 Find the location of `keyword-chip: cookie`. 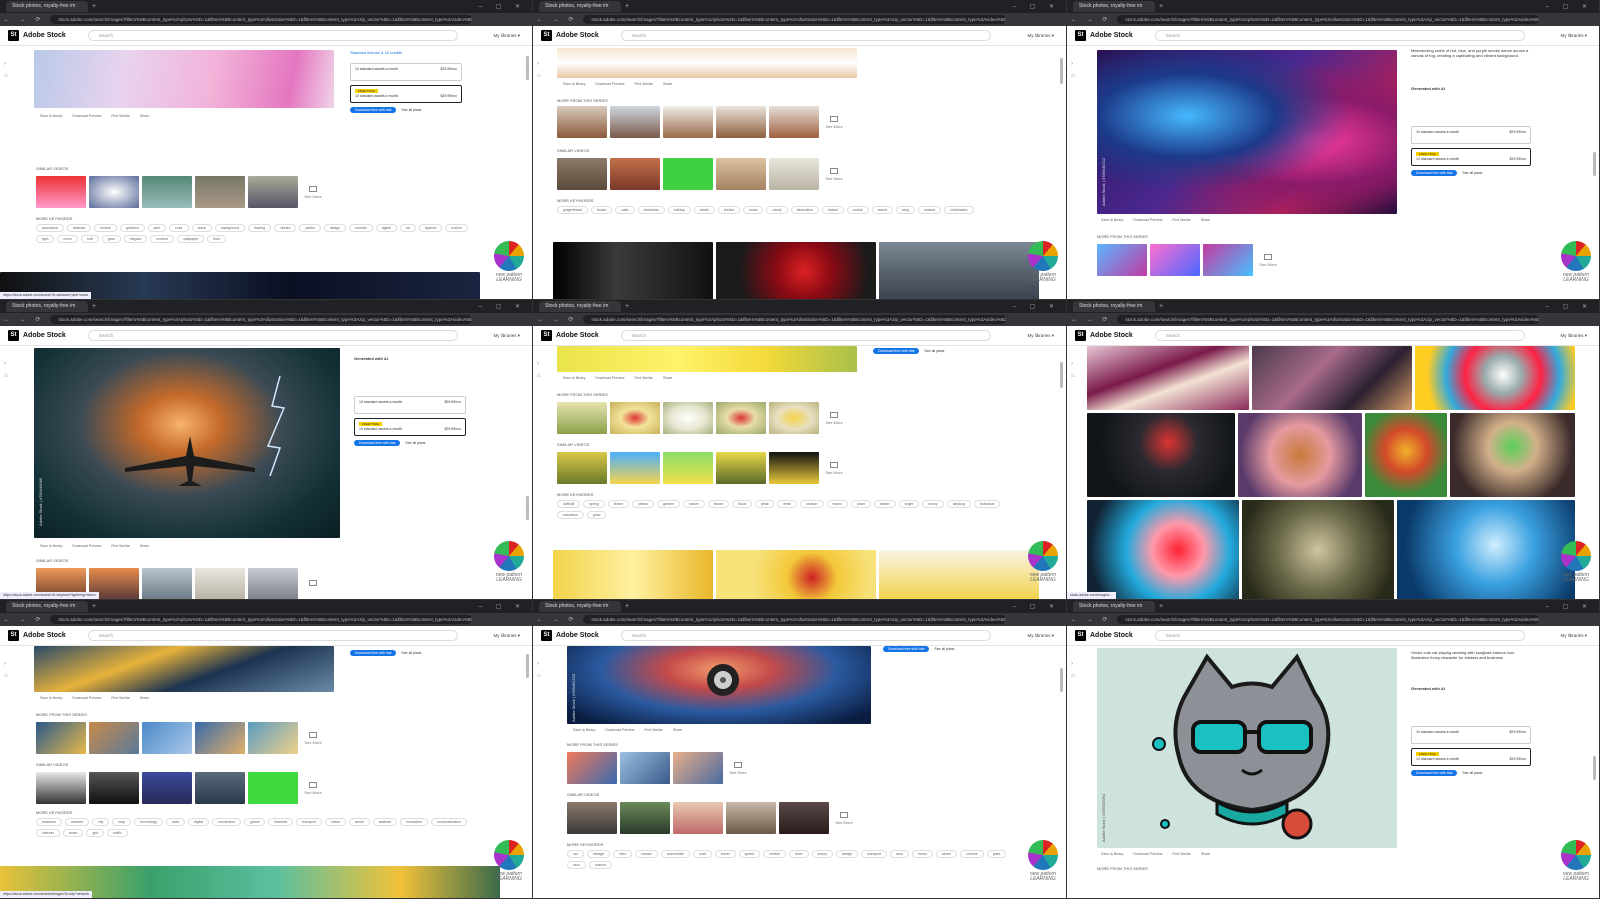

keyword-chip: cookie is located at coordinates (857, 210).